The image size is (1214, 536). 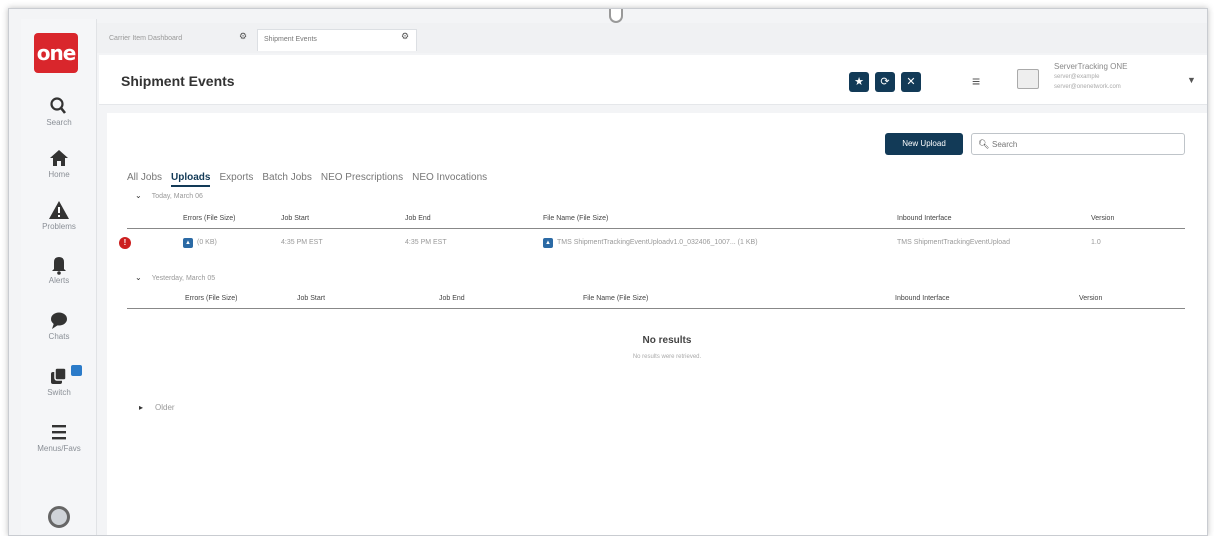 I want to click on no-results-message: No results were retrieved., so click(x=667, y=357).